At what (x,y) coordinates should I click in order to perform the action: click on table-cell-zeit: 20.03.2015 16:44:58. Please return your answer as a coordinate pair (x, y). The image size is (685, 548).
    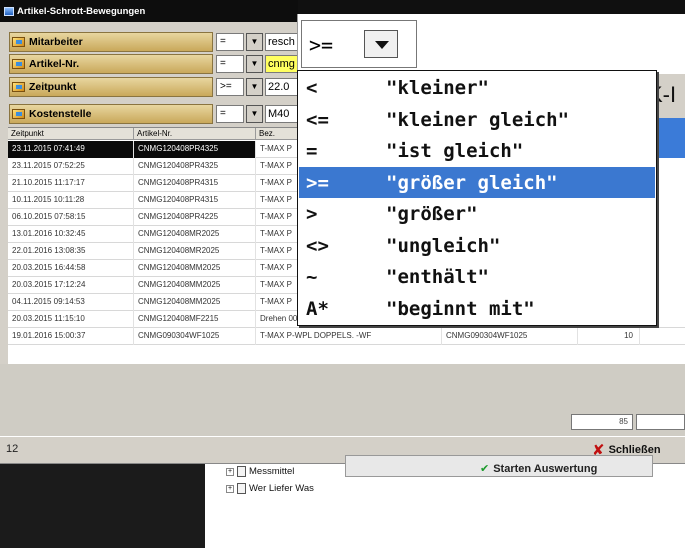
    Looking at the image, I should click on (71, 268).